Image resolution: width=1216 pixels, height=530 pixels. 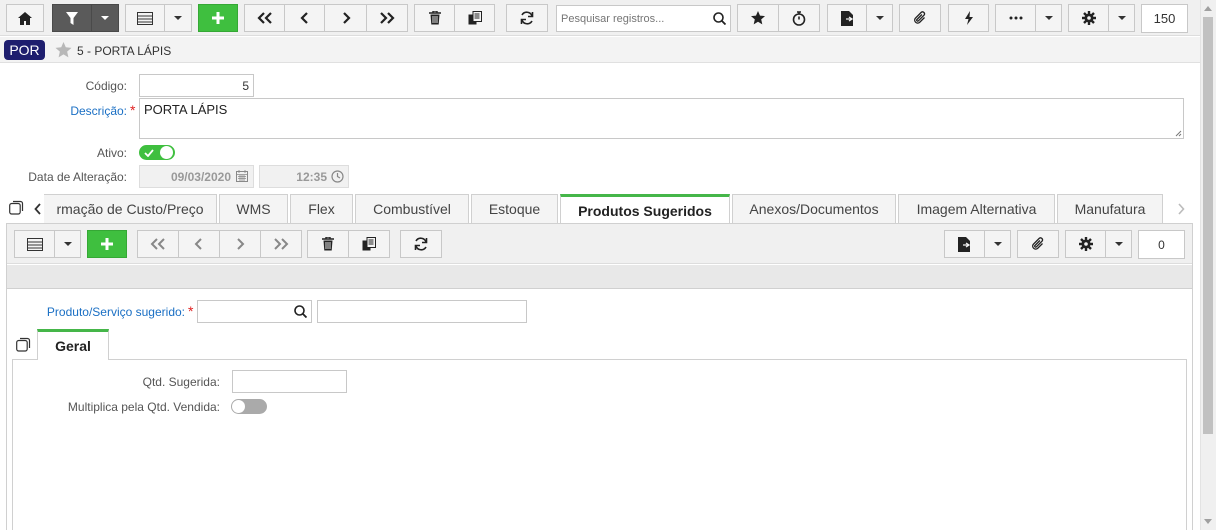 I want to click on delete-button, so click(x=434, y=18).